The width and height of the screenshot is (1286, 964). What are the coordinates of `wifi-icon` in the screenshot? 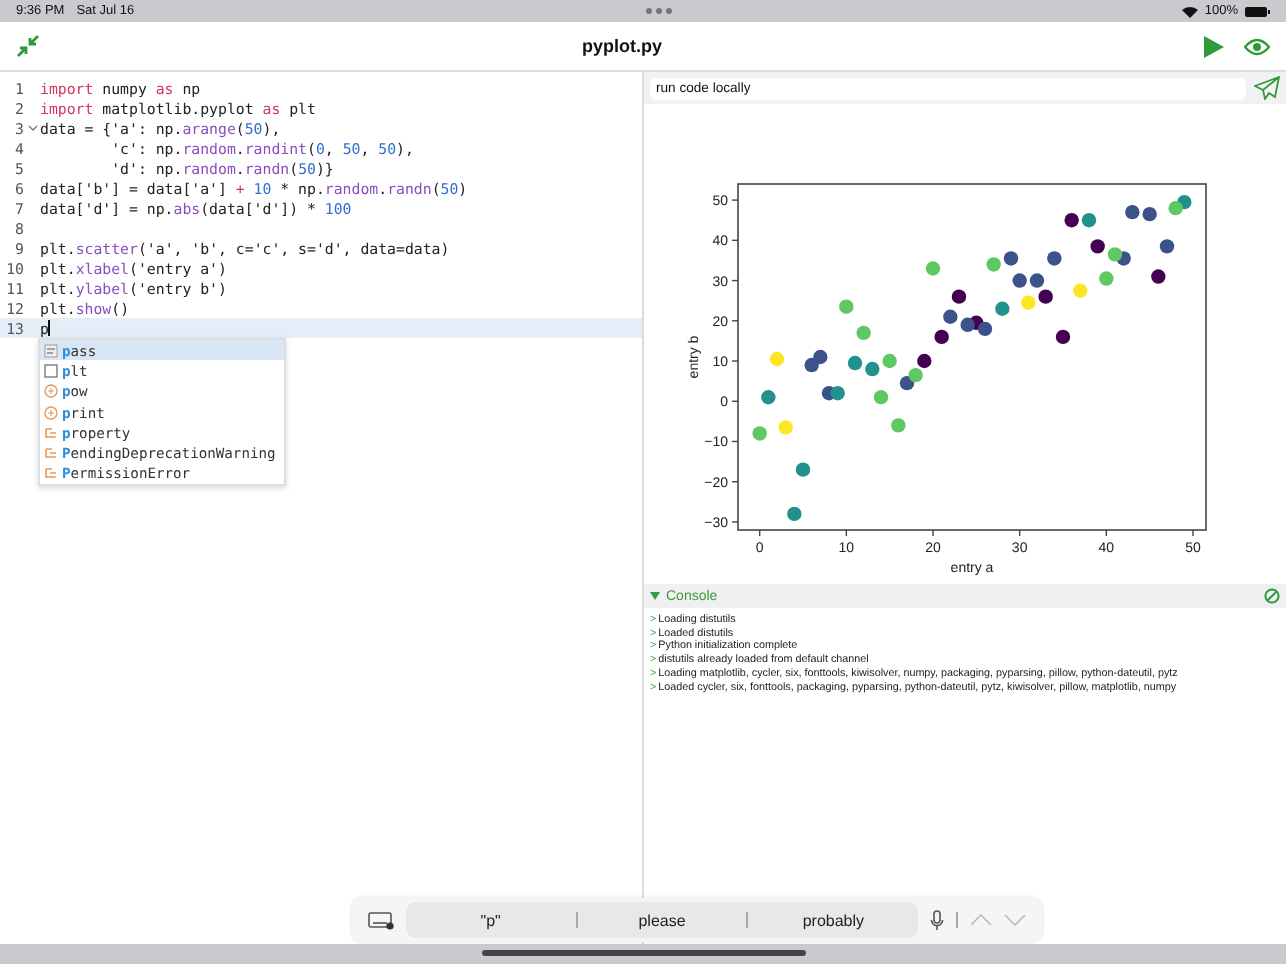 It's located at (1190, 11).